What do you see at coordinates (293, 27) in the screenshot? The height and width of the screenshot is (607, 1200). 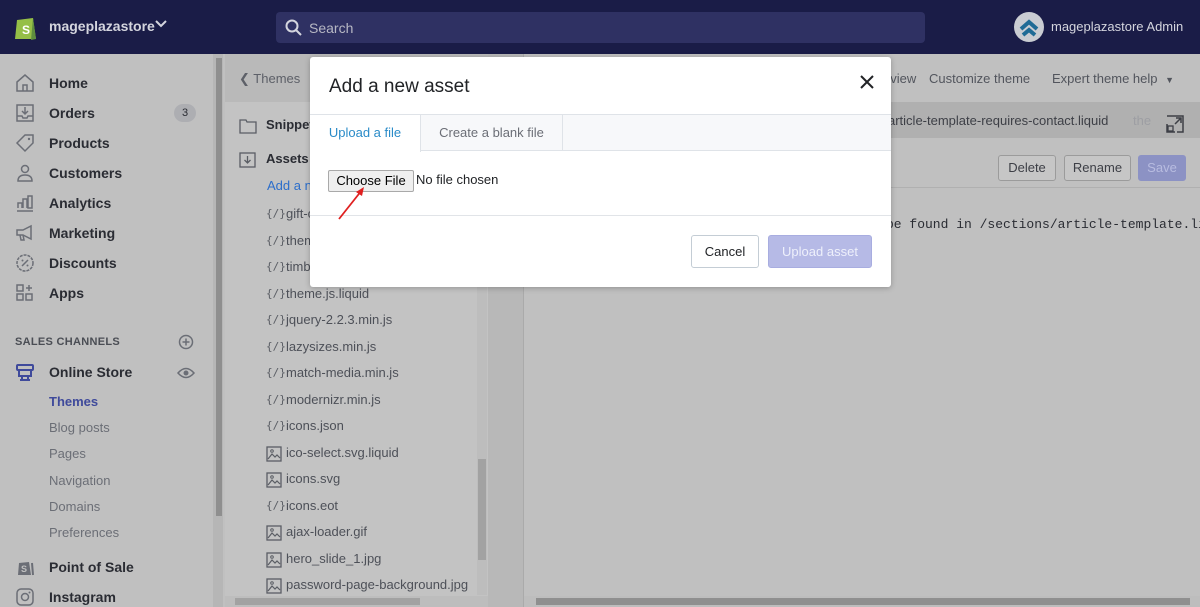 I see `search-icon` at bounding box center [293, 27].